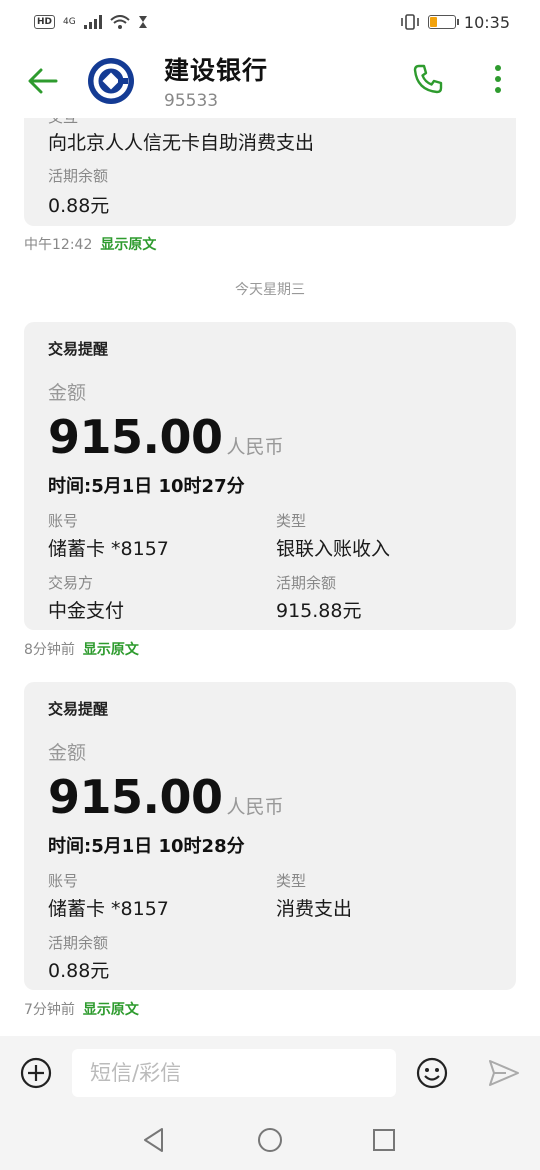 The image size is (540, 1170). What do you see at coordinates (463, 79) in the screenshot?
I see `header-actions` at bounding box center [463, 79].